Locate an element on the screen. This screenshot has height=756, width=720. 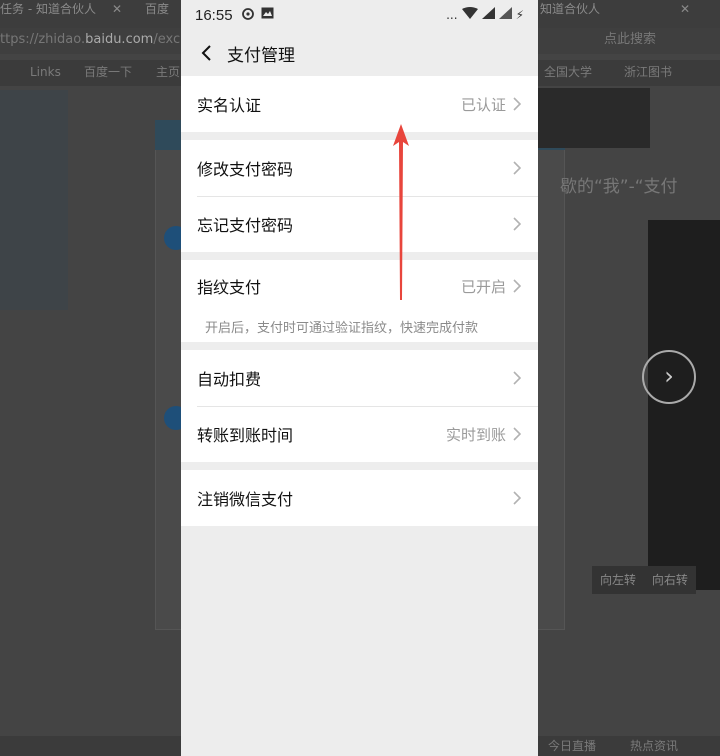
browser-tab: 知道合伙人 is located at coordinates (570, 11).